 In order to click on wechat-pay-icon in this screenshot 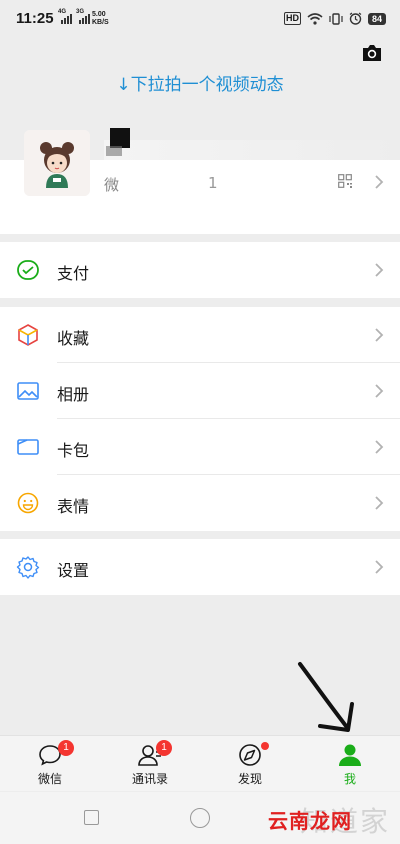, I will do `click(28, 270)`.